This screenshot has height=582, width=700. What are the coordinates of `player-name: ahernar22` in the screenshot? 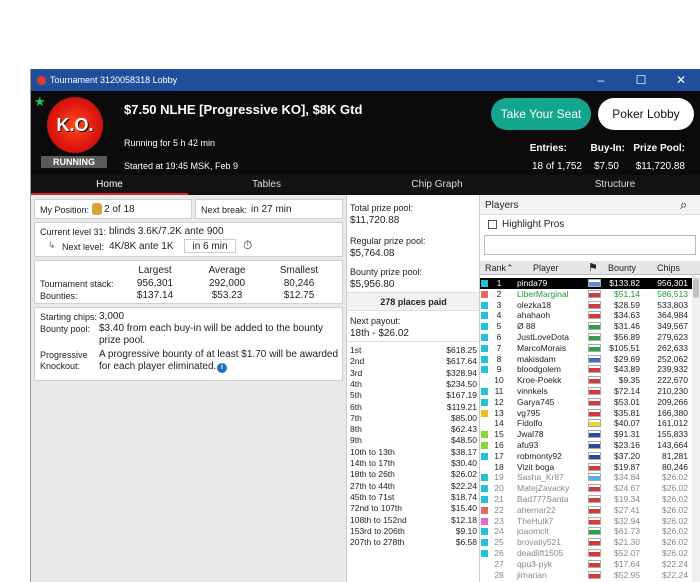 It's located at (536, 509).